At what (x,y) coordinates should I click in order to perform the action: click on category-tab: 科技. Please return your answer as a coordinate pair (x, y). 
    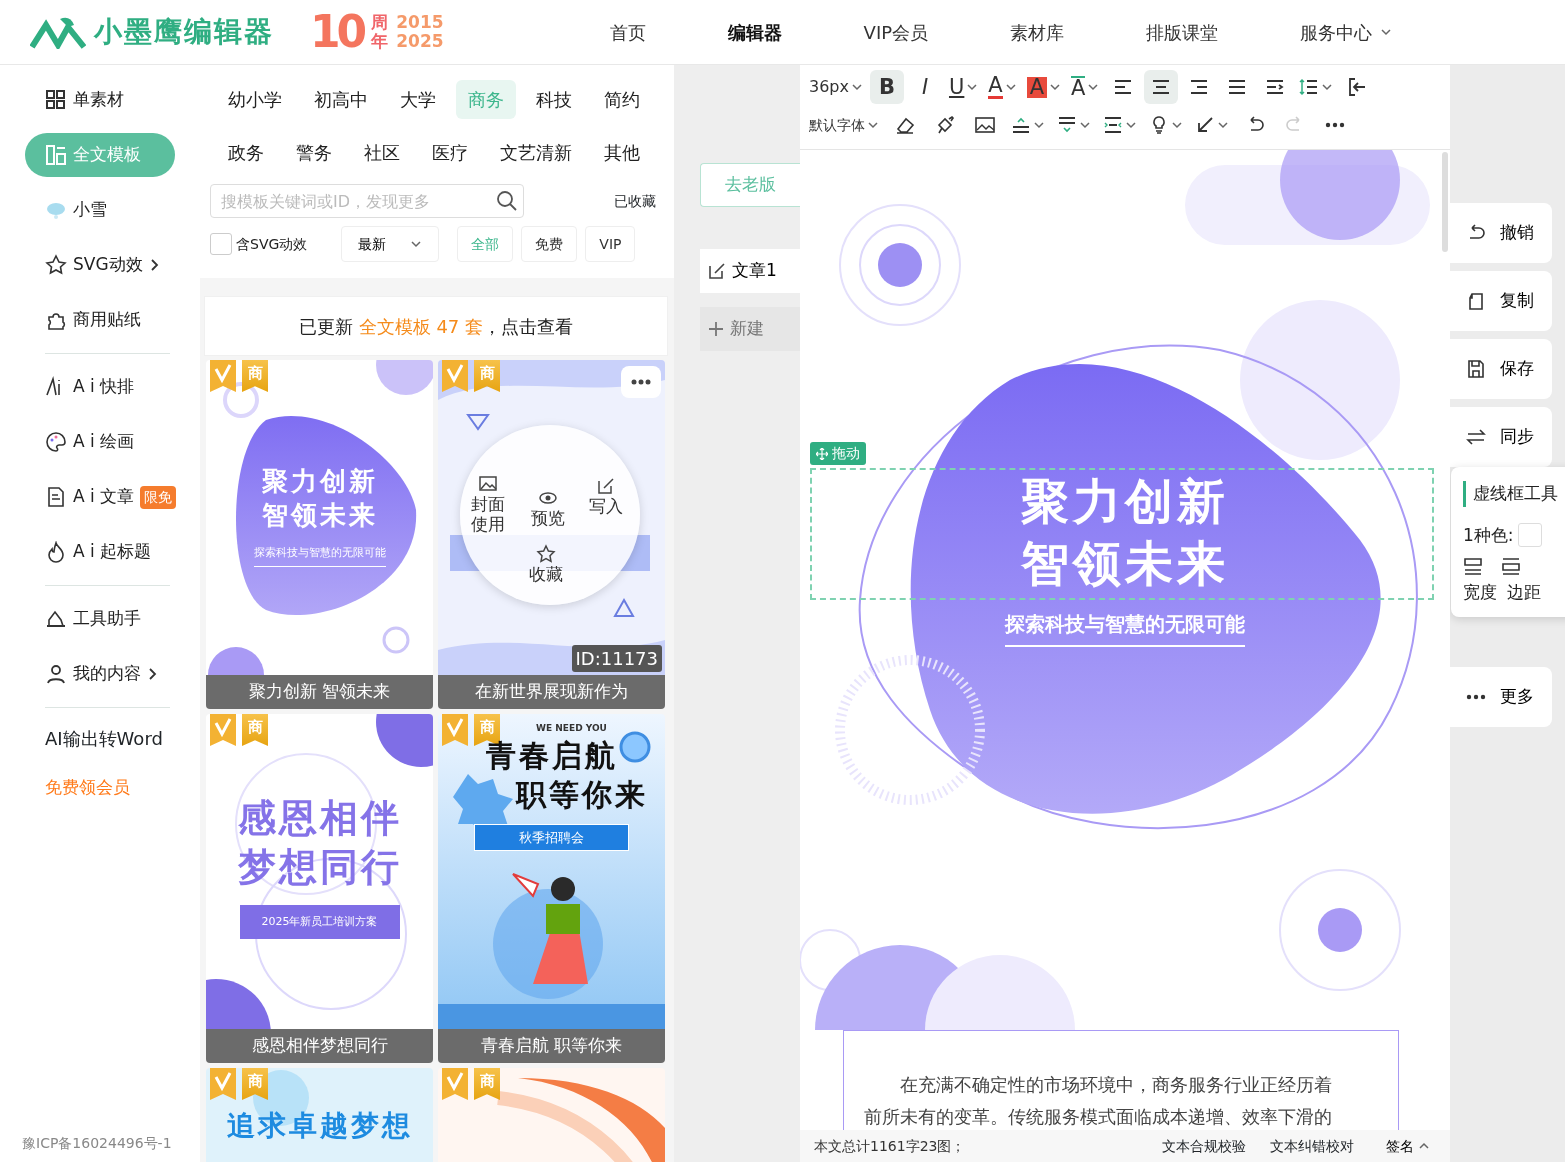
    Looking at the image, I should click on (554, 99).